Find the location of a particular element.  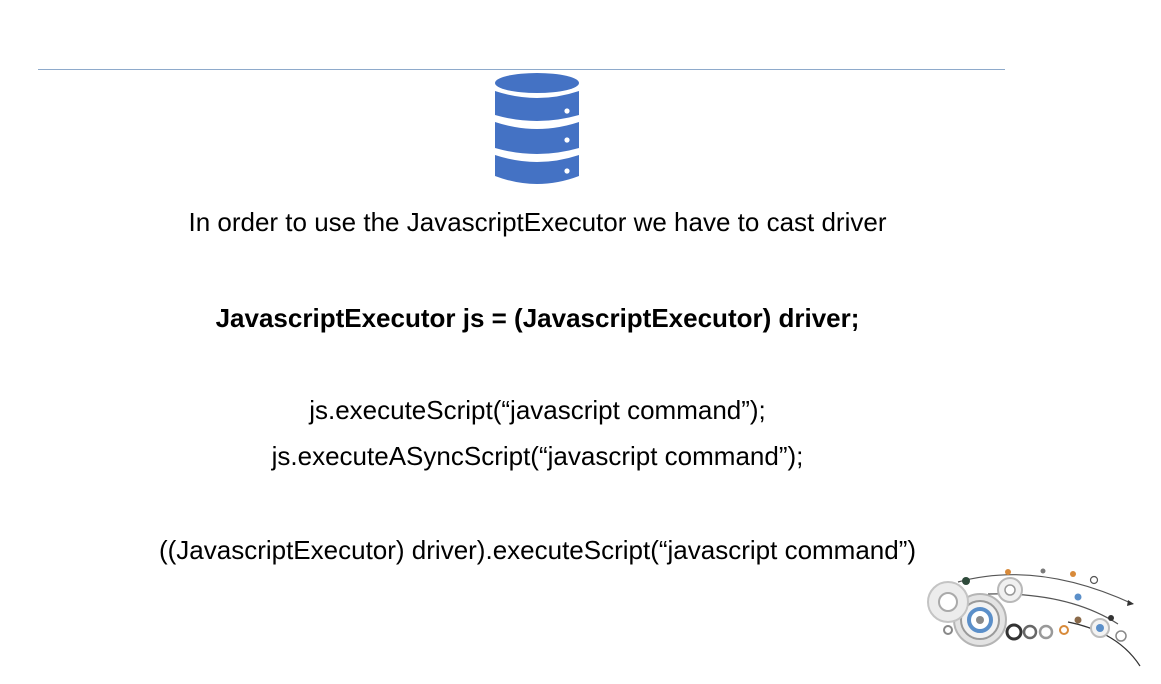

execute-script-example: js.executeScript(“javascript command”); is located at coordinates (537, 410).